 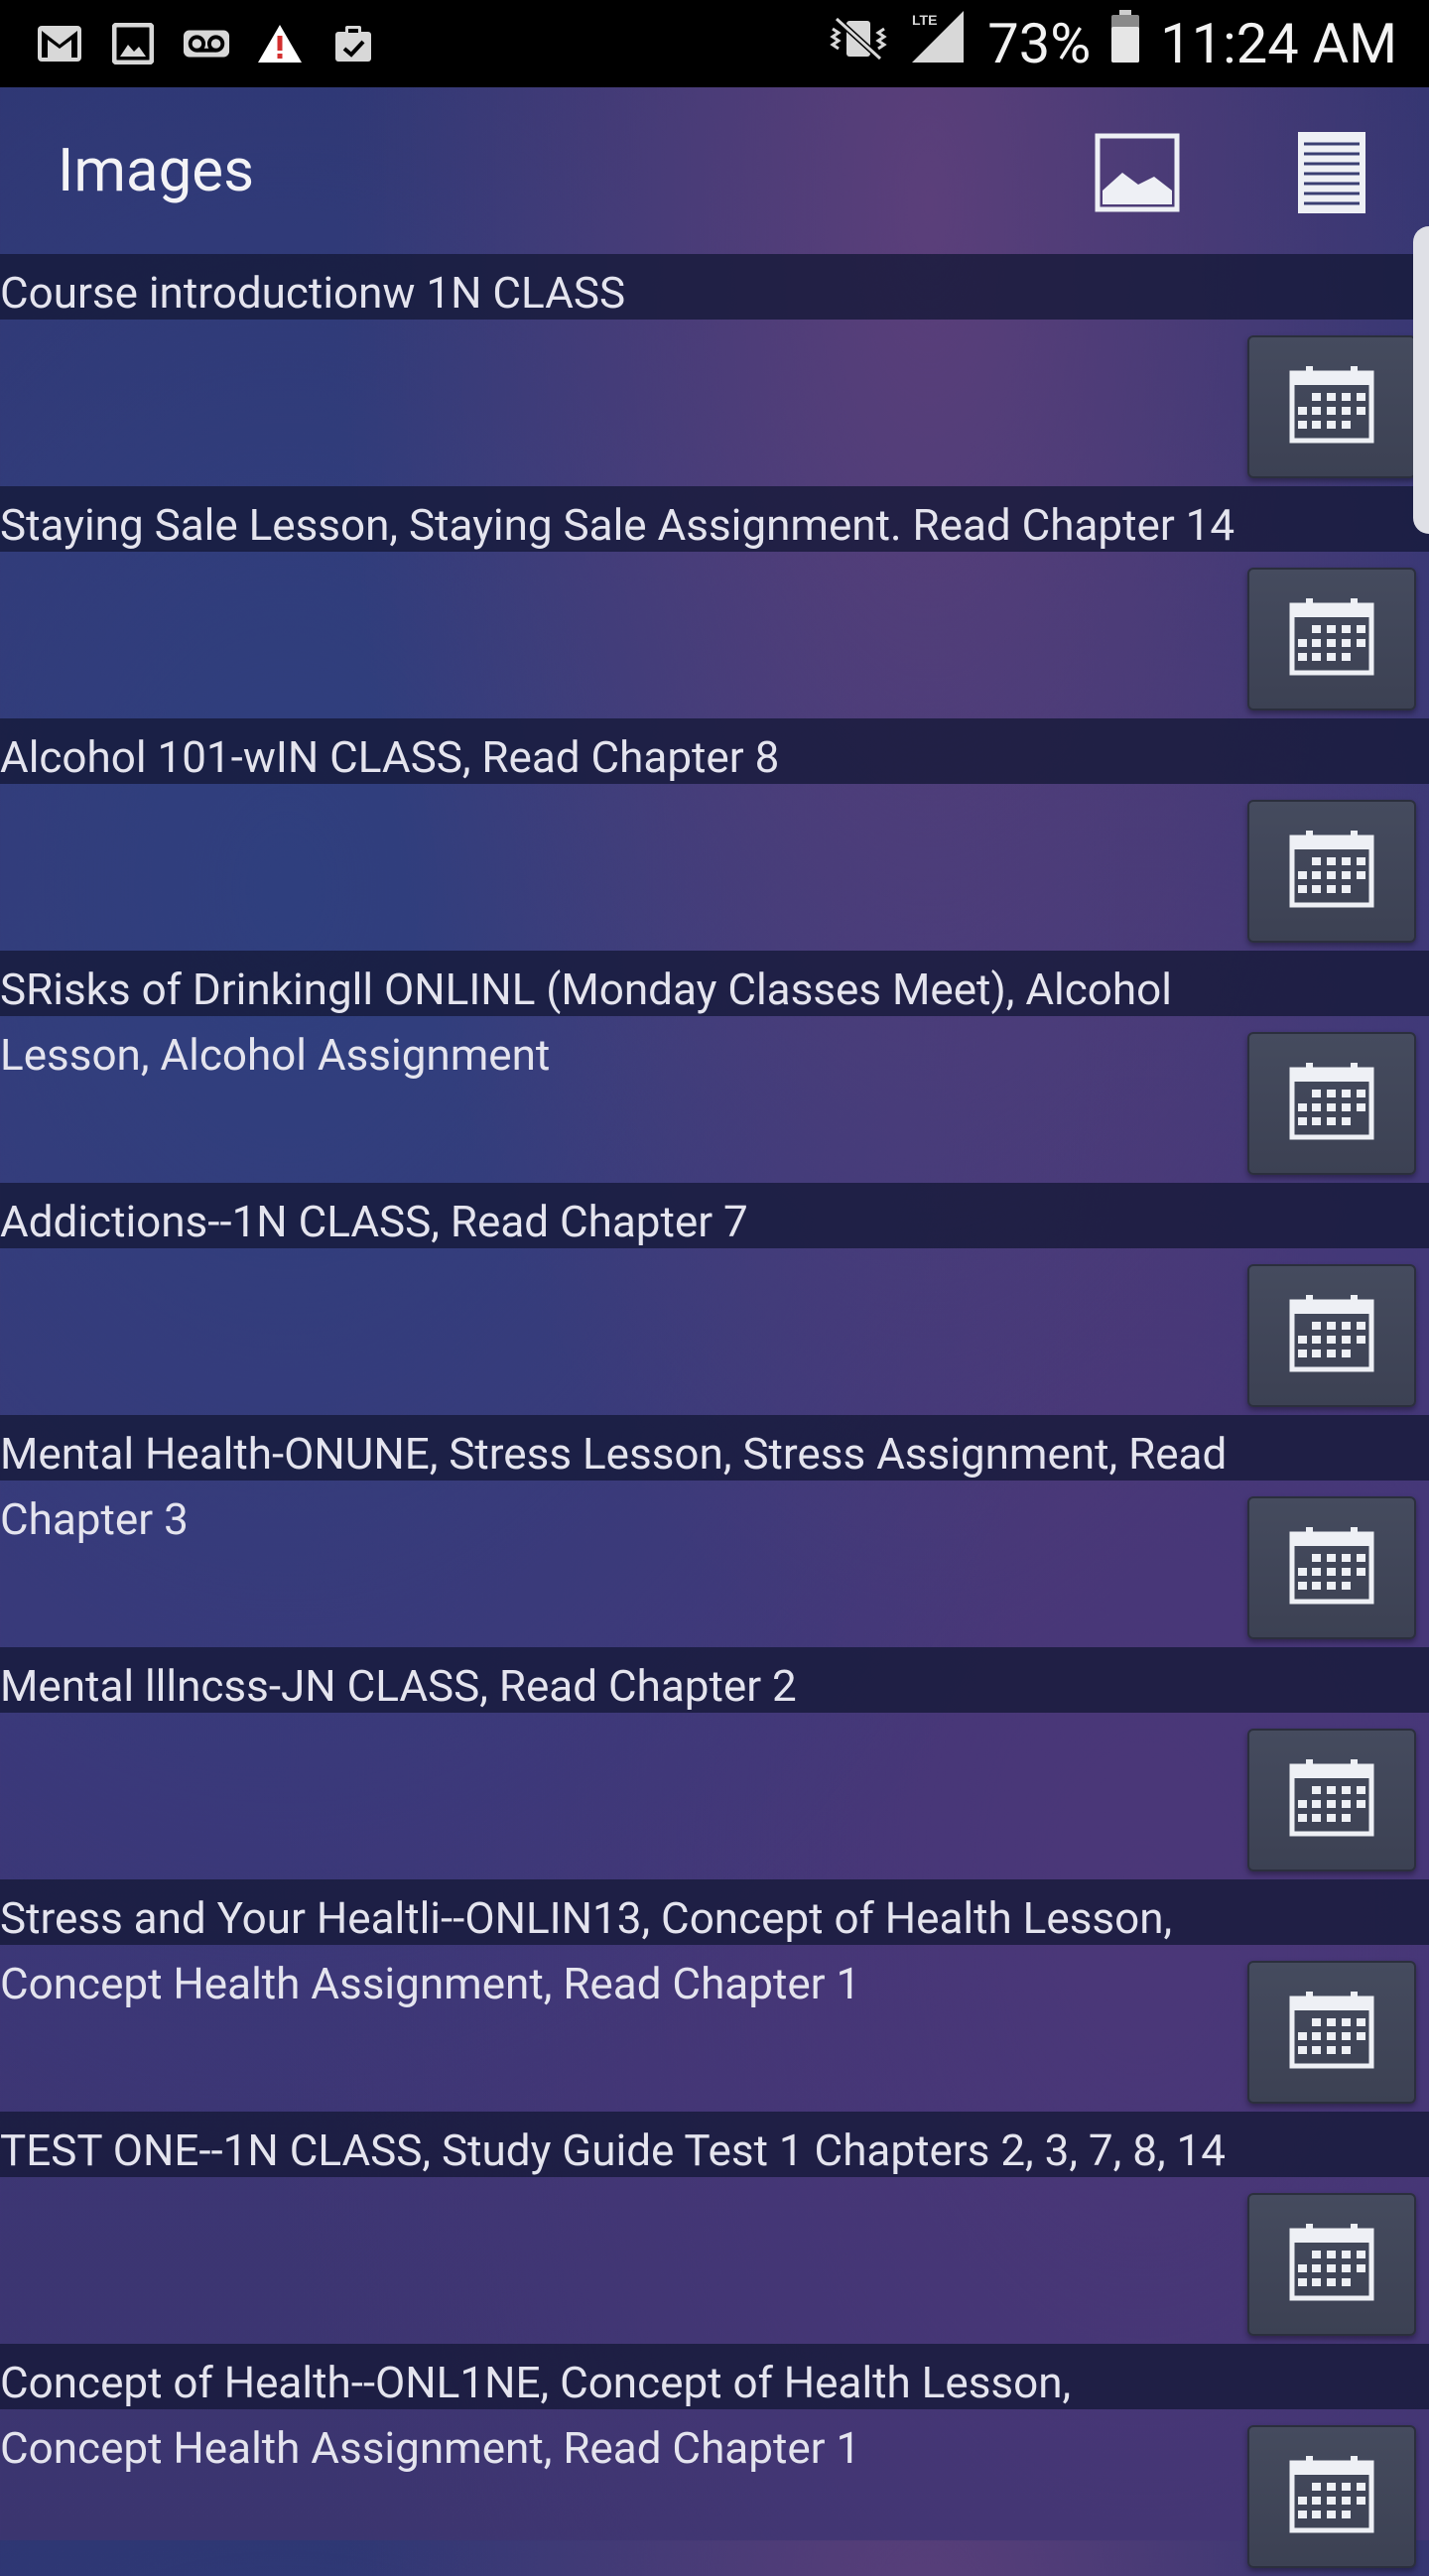 I want to click on image-icon, so click(x=1137, y=175).